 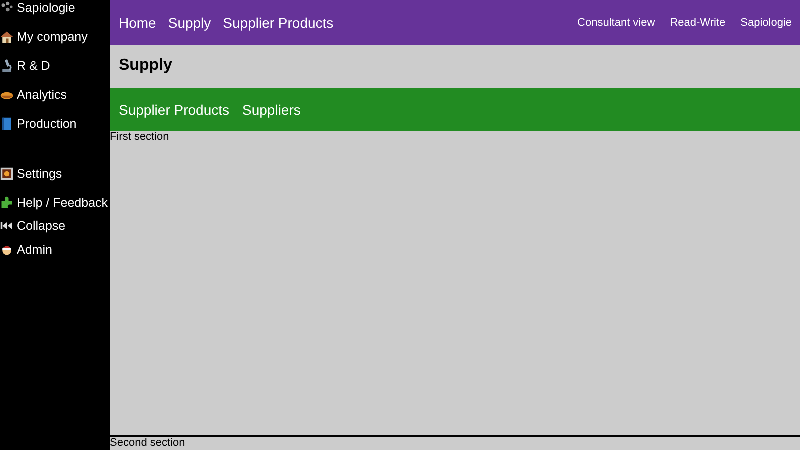 What do you see at coordinates (55, 249) in the screenshot?
I see `sidebar-item: Admin` at bounding box center [55, 249].